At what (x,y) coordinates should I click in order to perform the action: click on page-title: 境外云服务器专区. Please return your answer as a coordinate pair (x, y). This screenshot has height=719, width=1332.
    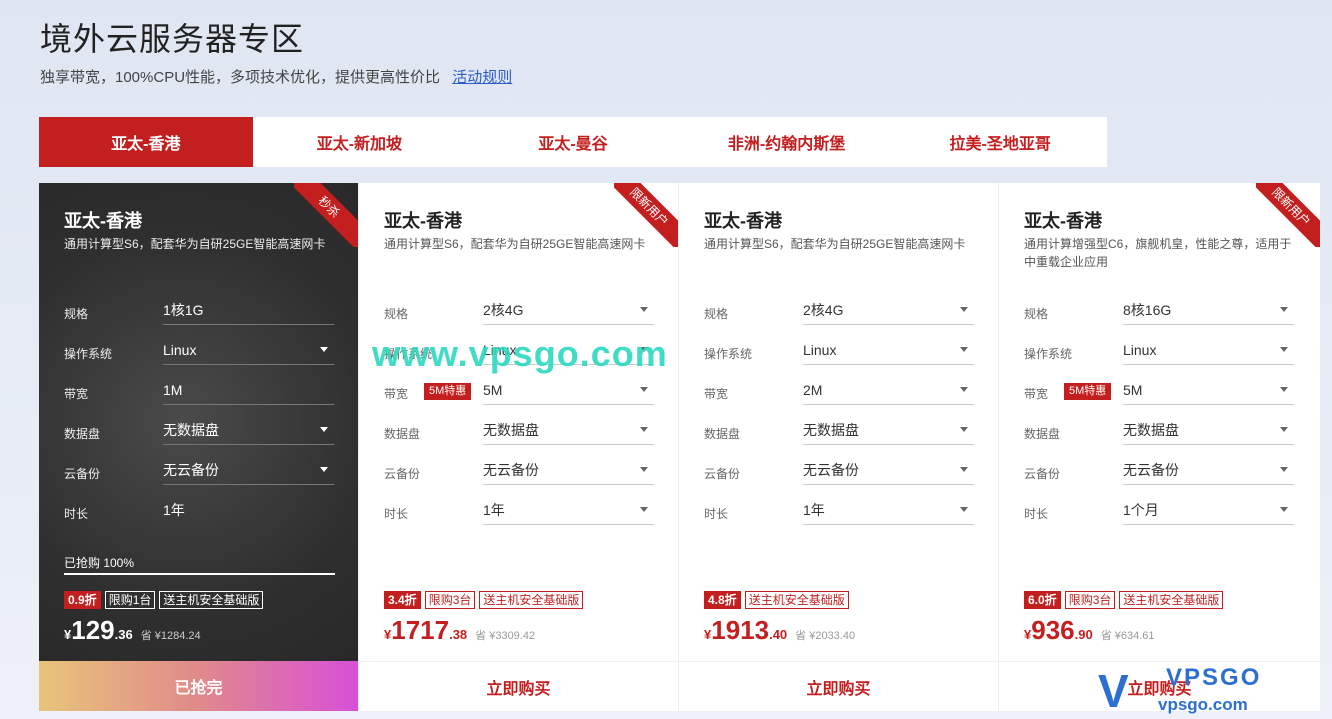
    Looking at the image, I should click on (172, 39).